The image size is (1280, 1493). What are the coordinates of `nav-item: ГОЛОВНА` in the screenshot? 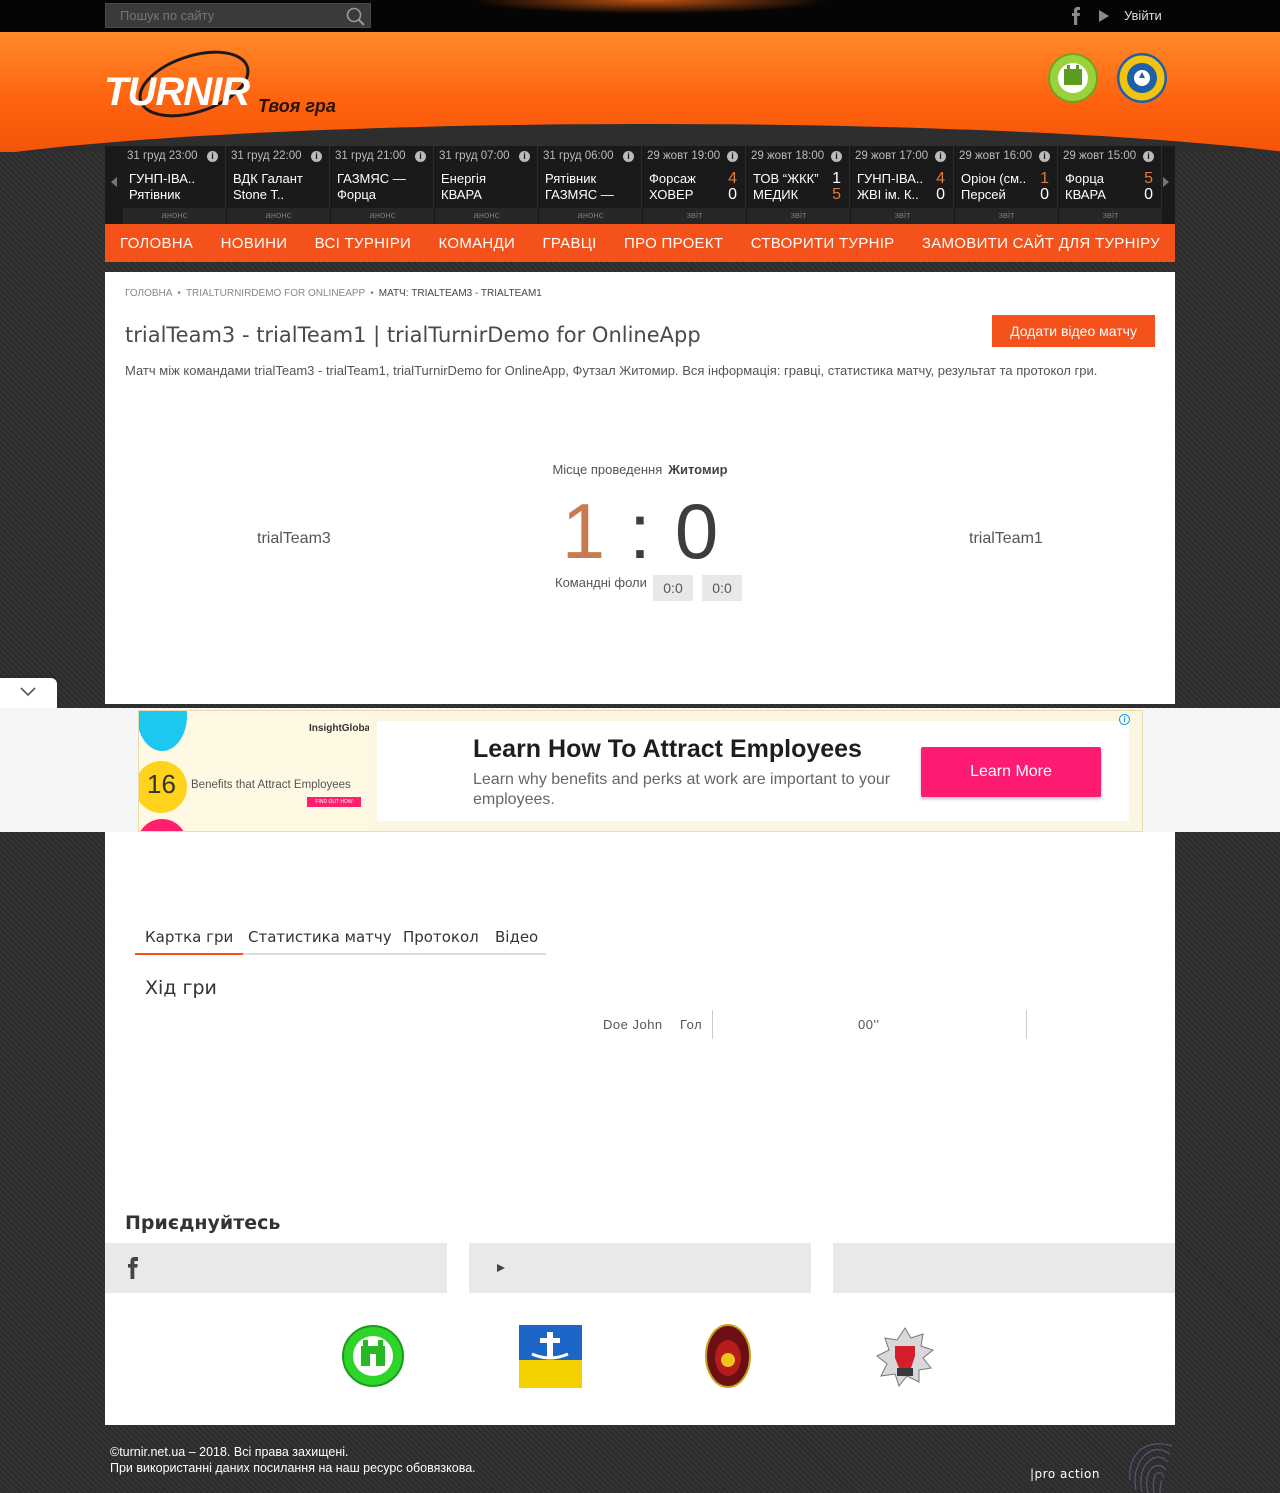 It's located at (156, 243).